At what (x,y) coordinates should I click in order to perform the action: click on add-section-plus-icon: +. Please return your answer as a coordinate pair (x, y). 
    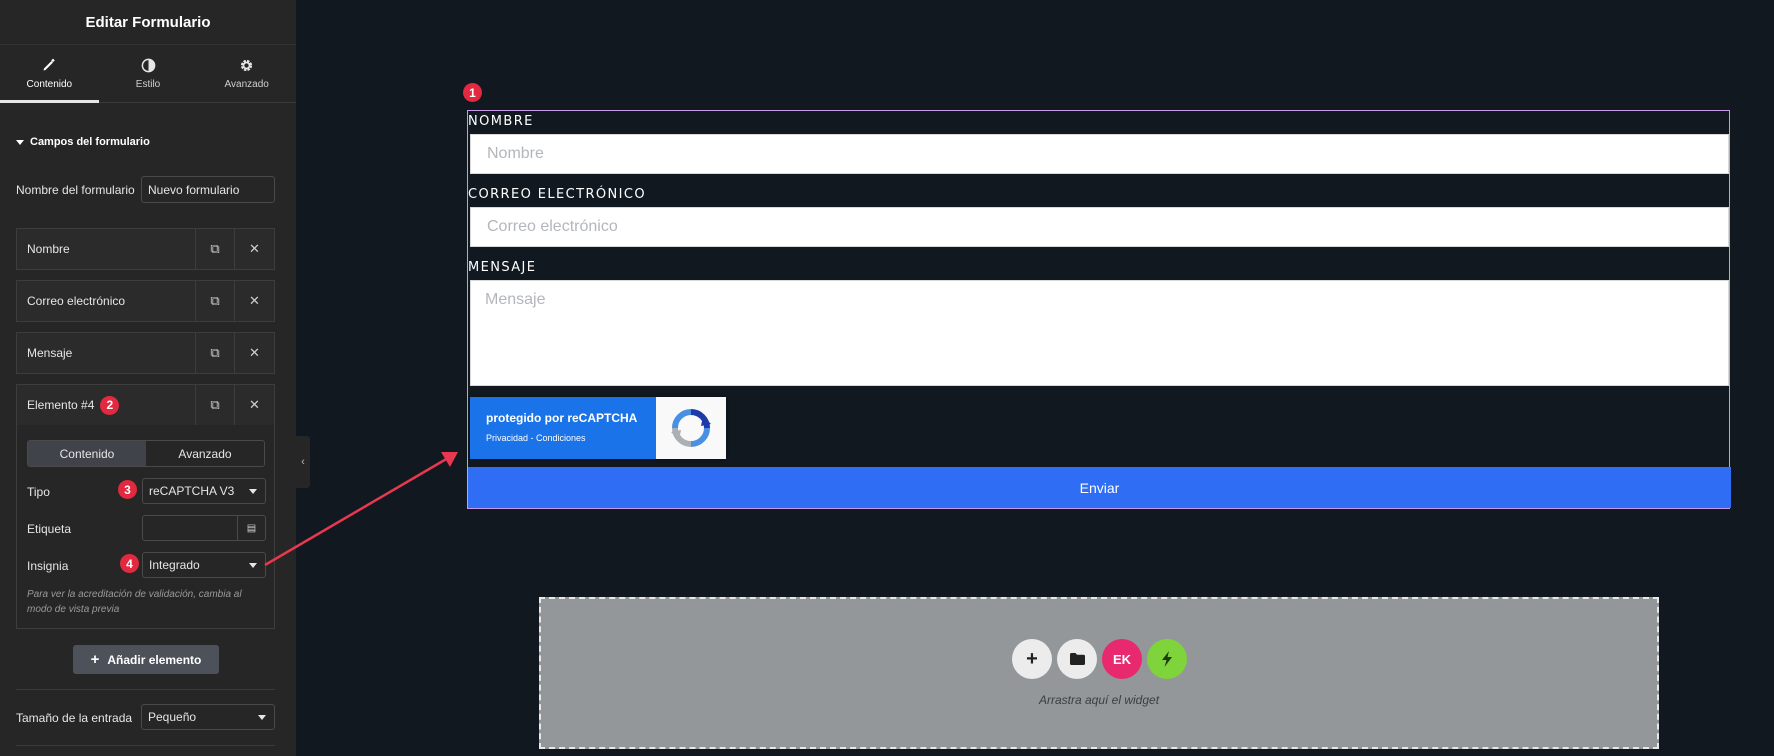
    Looking at the image, I should click on (1032, 659).